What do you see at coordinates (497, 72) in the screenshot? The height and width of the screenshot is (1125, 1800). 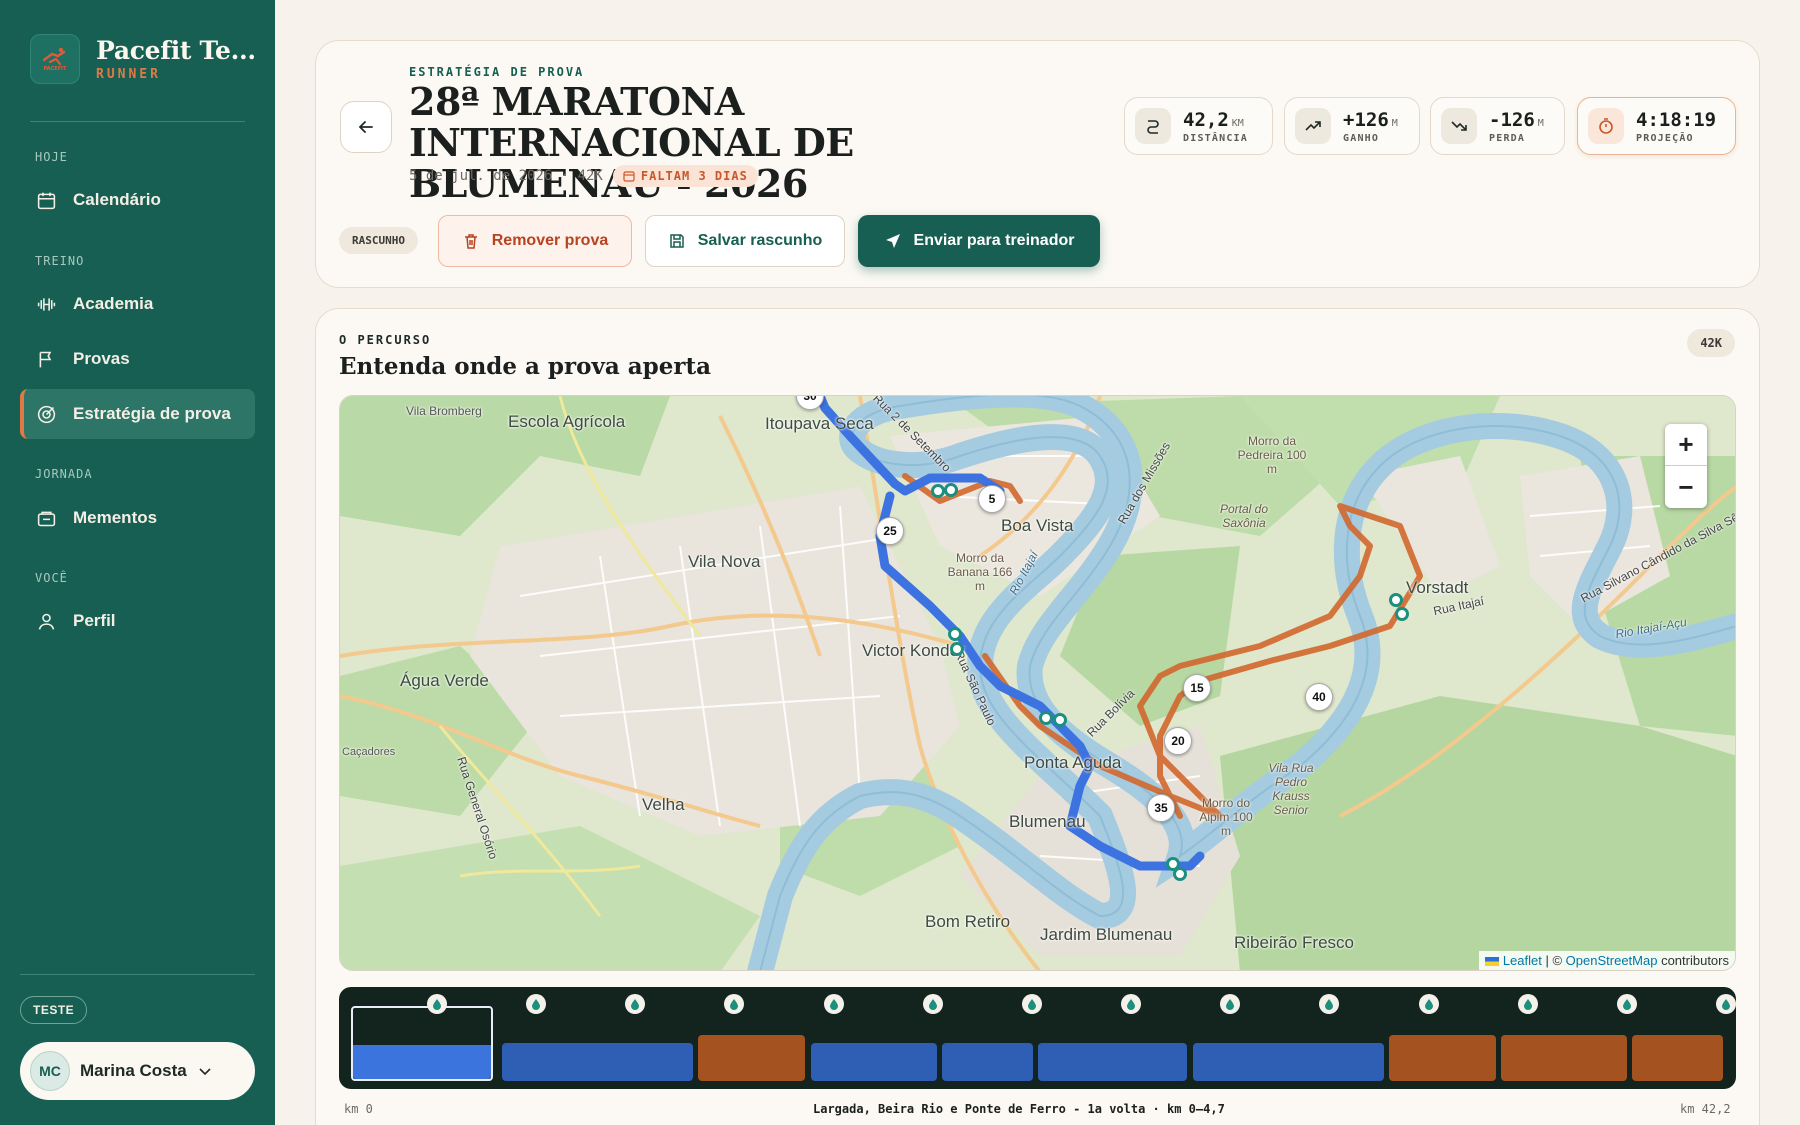 I see `page-eyebrow: ESTRATÉGIA DE PROVA` at bounding box center [497, 72].